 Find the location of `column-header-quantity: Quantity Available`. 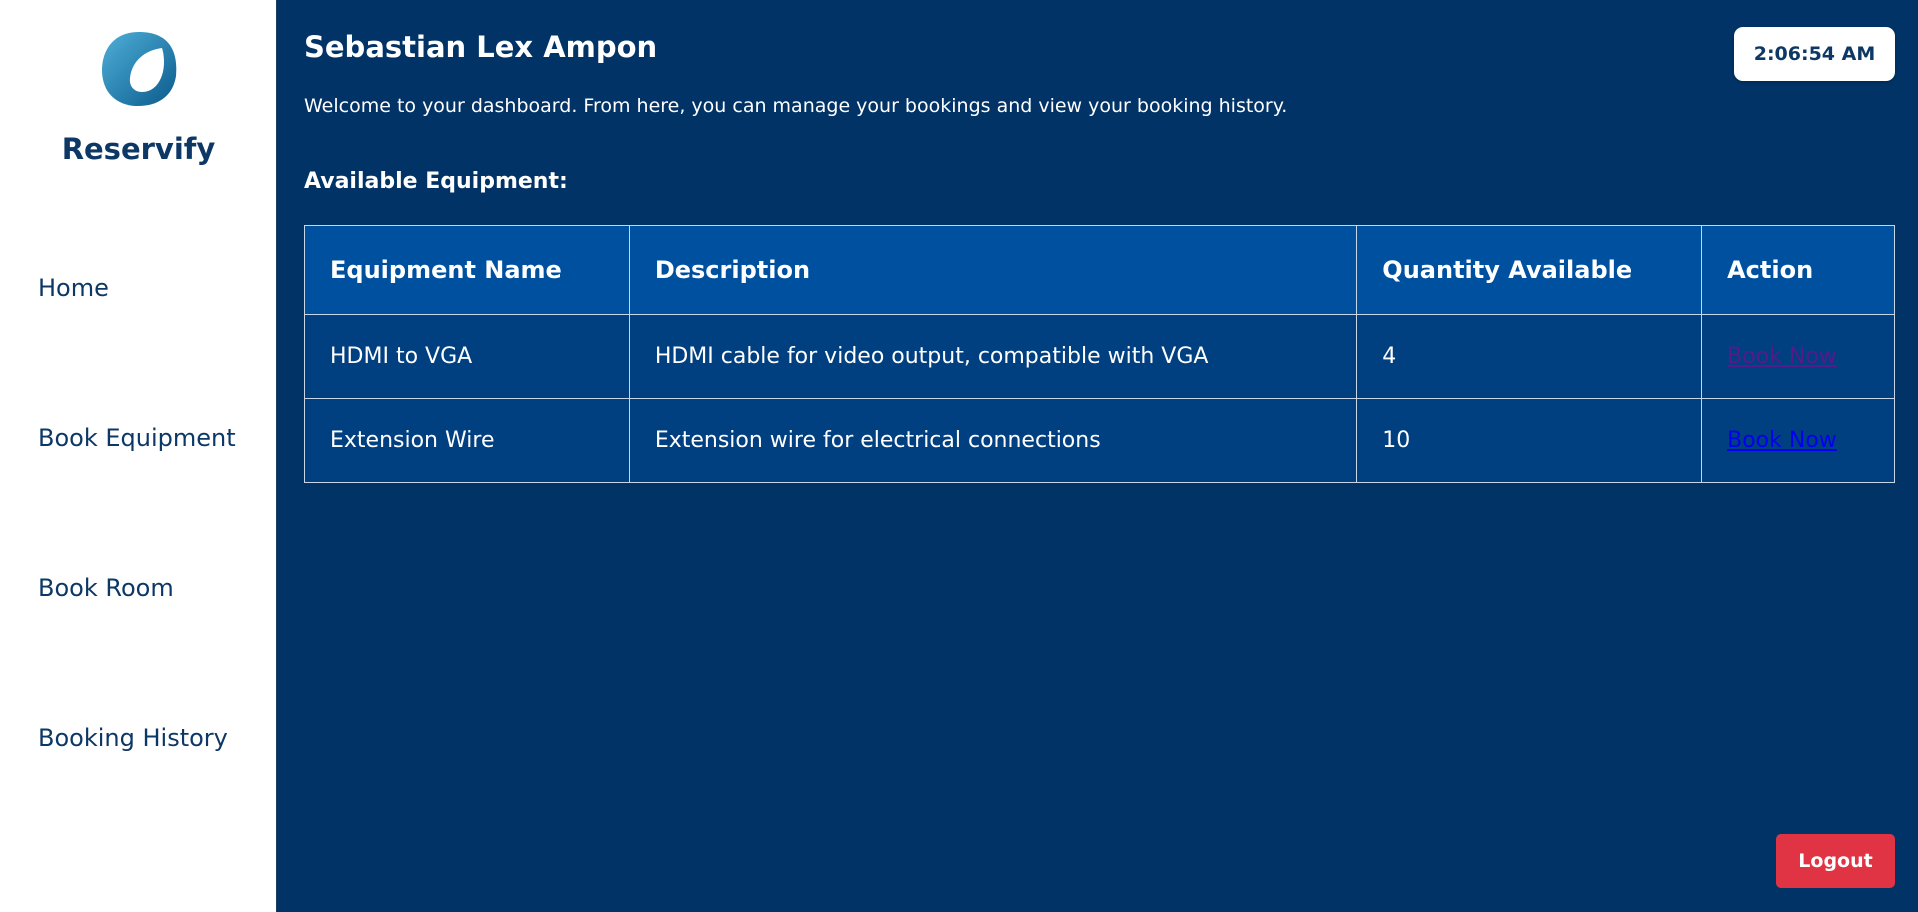

column-header-quantity: Quantity Available is located at coordinates (1529, 270).